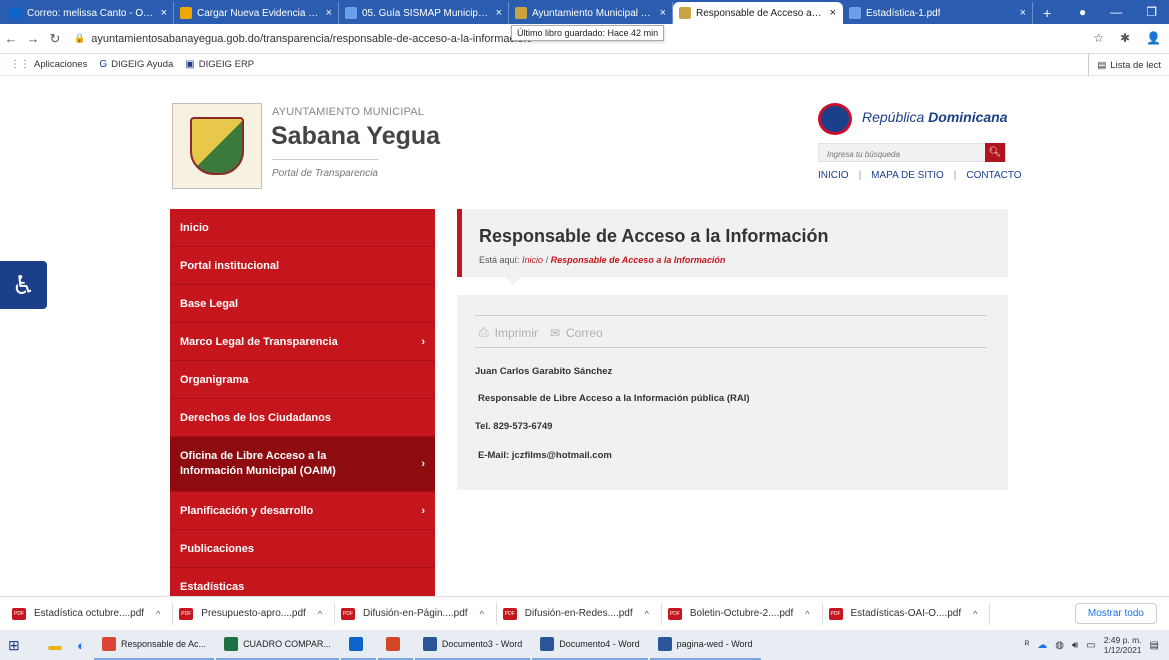 The image size is (1169, 660). What do you see at coordinates (499, 260) in the screenshot?
I see `breadcrumb-prefix: Está aquí:` at bounding box center [499, 260].